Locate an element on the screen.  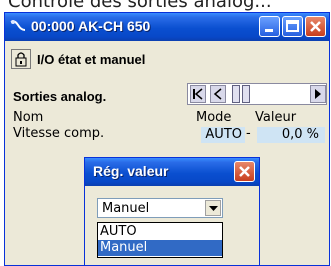
page-title: I/O état et manuel is located at coordinates (91, 59).